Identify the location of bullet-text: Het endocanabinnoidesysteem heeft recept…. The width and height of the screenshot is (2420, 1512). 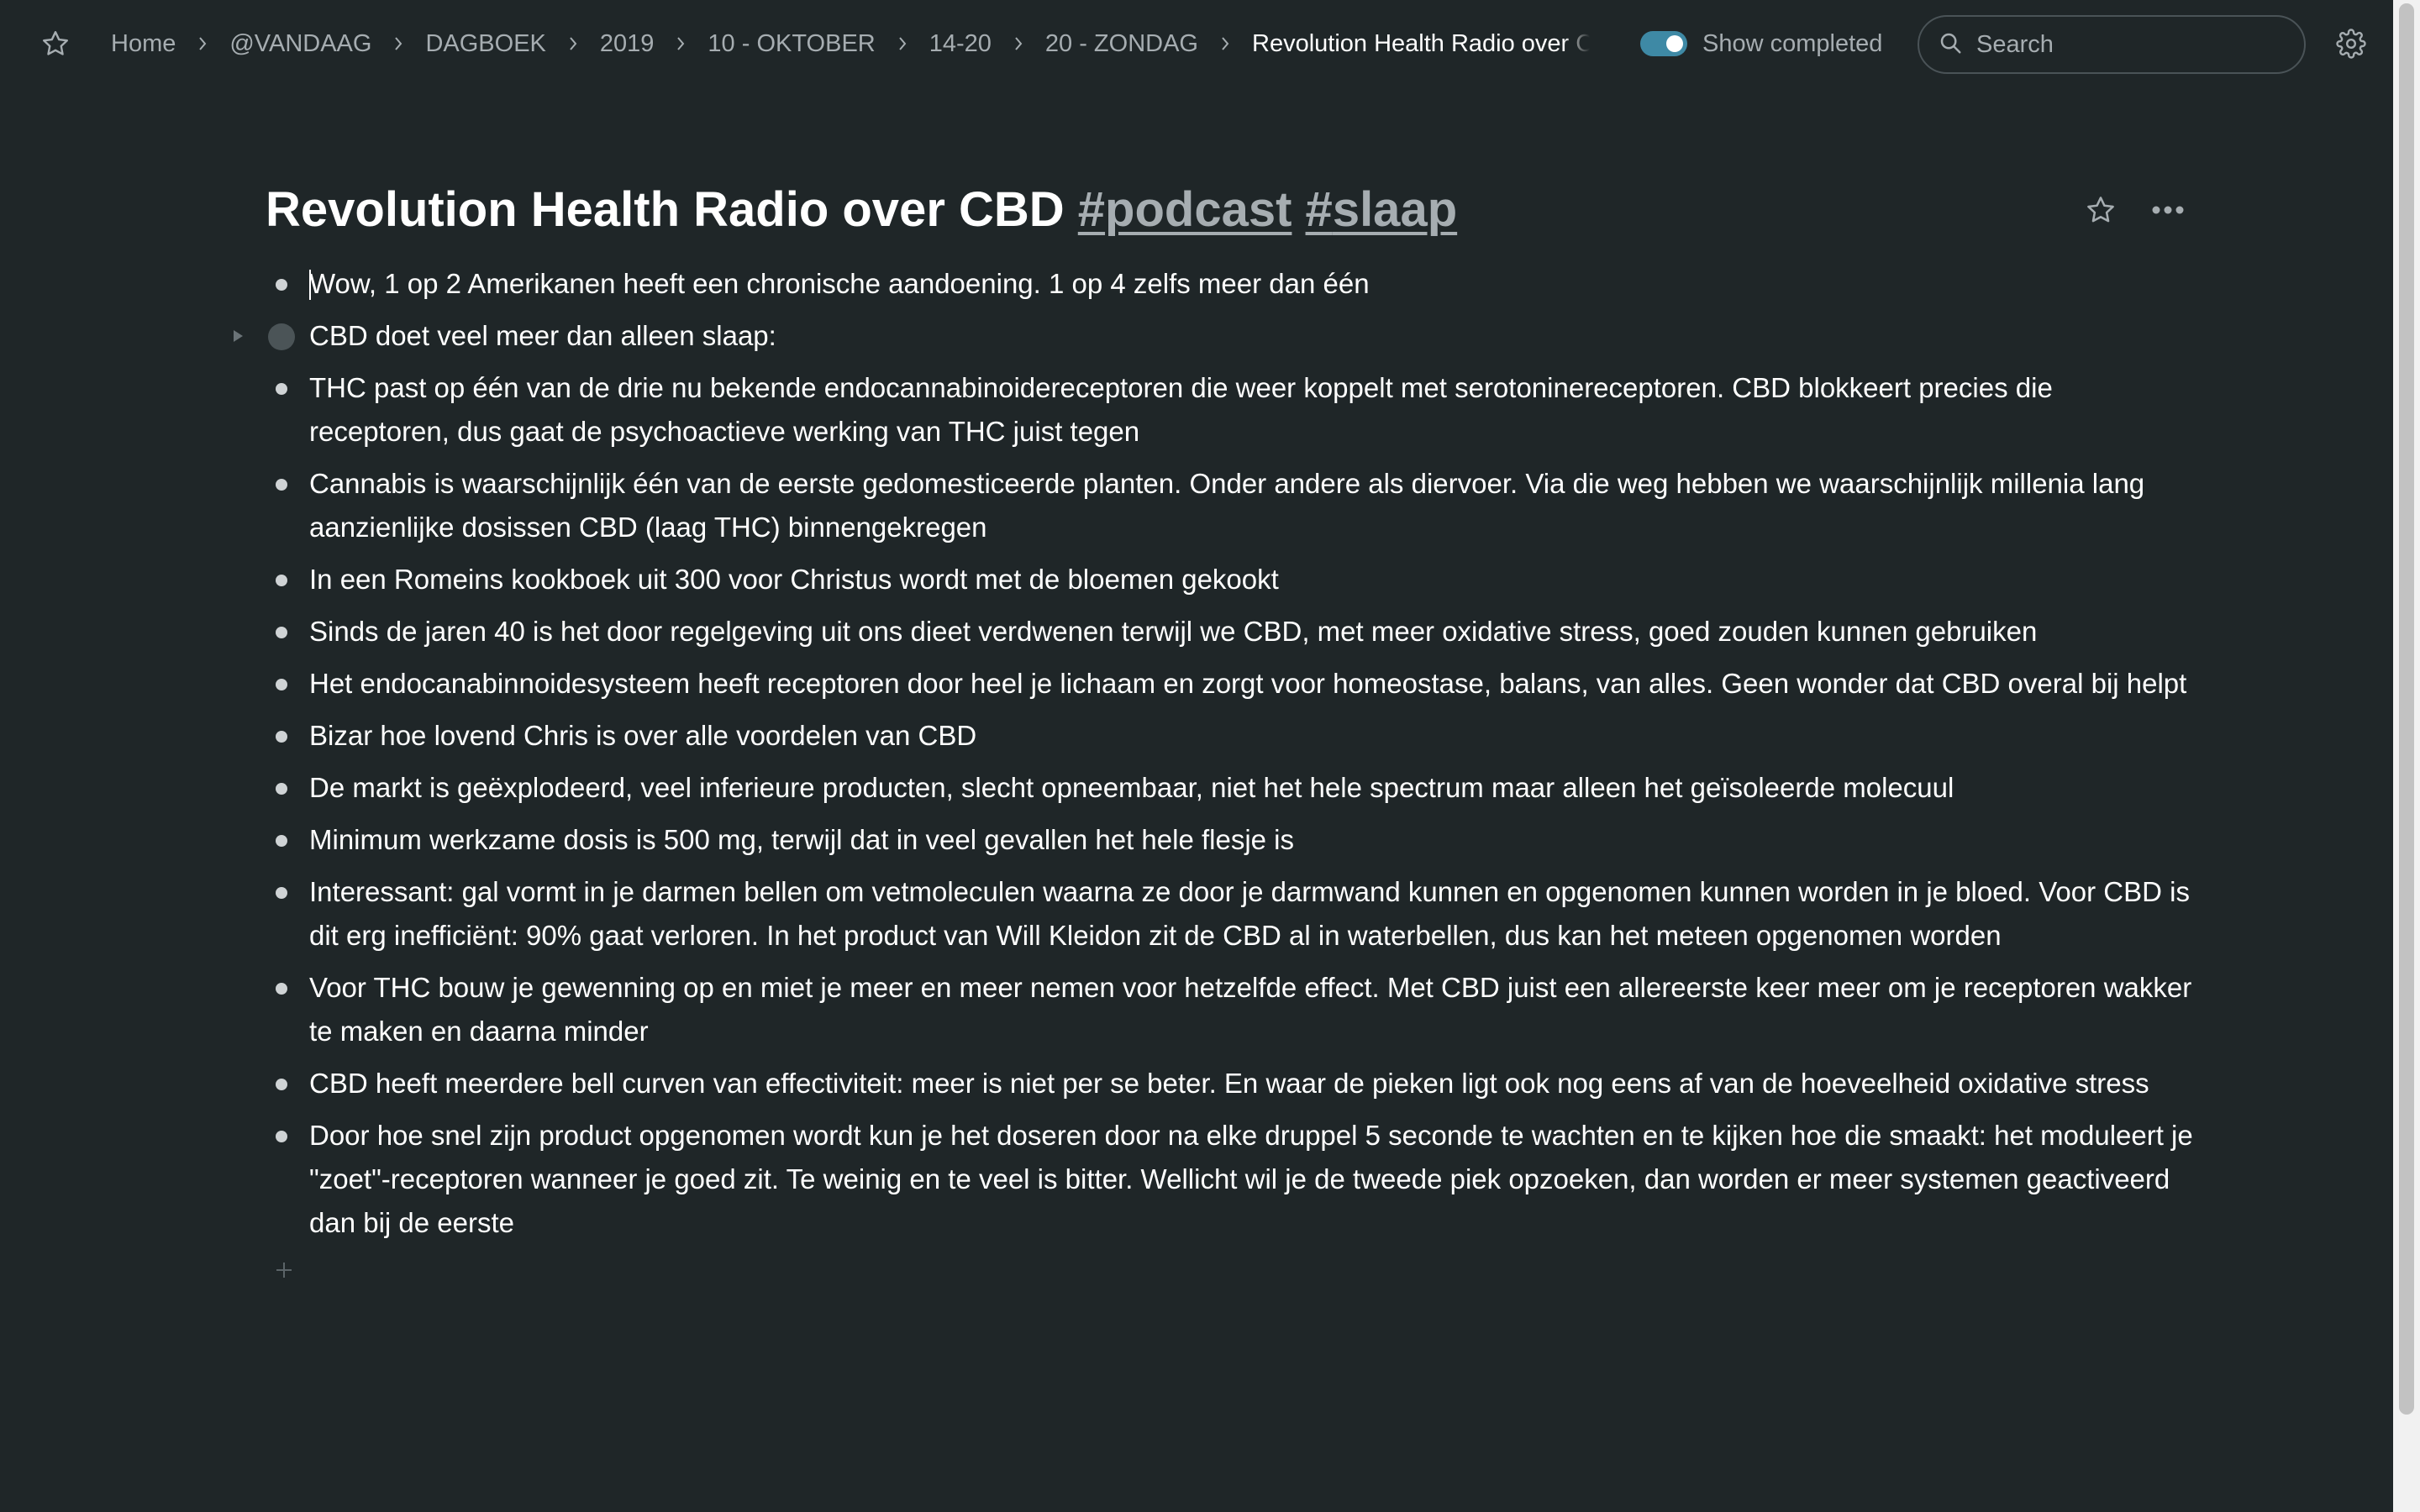
(1254, 684).